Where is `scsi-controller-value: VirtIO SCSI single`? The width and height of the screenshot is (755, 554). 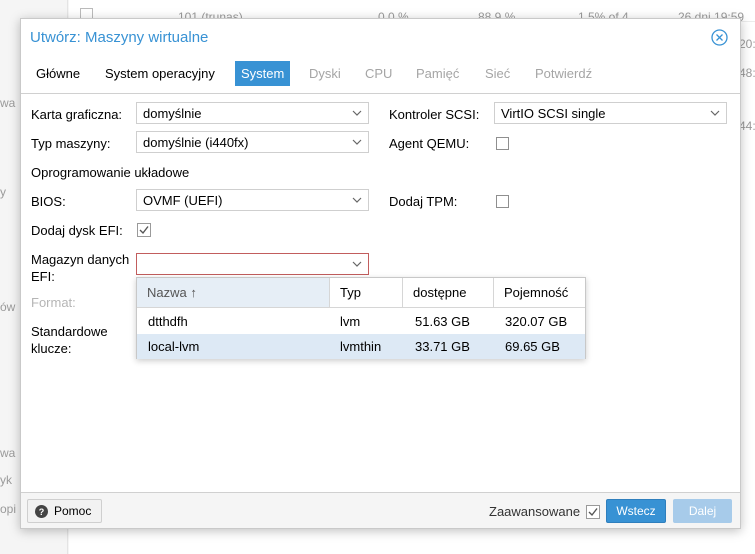 scsi-controller-value: VirtIO SCSI single is located at coordinates (553, 113).